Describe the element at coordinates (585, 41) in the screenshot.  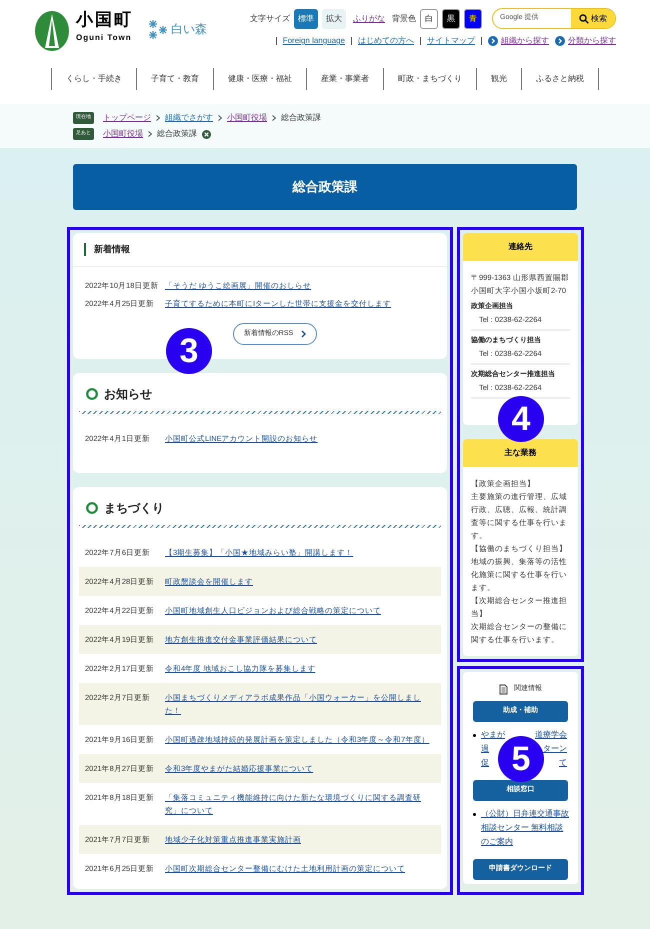
I see `header-link: 分類から探す` at that location.